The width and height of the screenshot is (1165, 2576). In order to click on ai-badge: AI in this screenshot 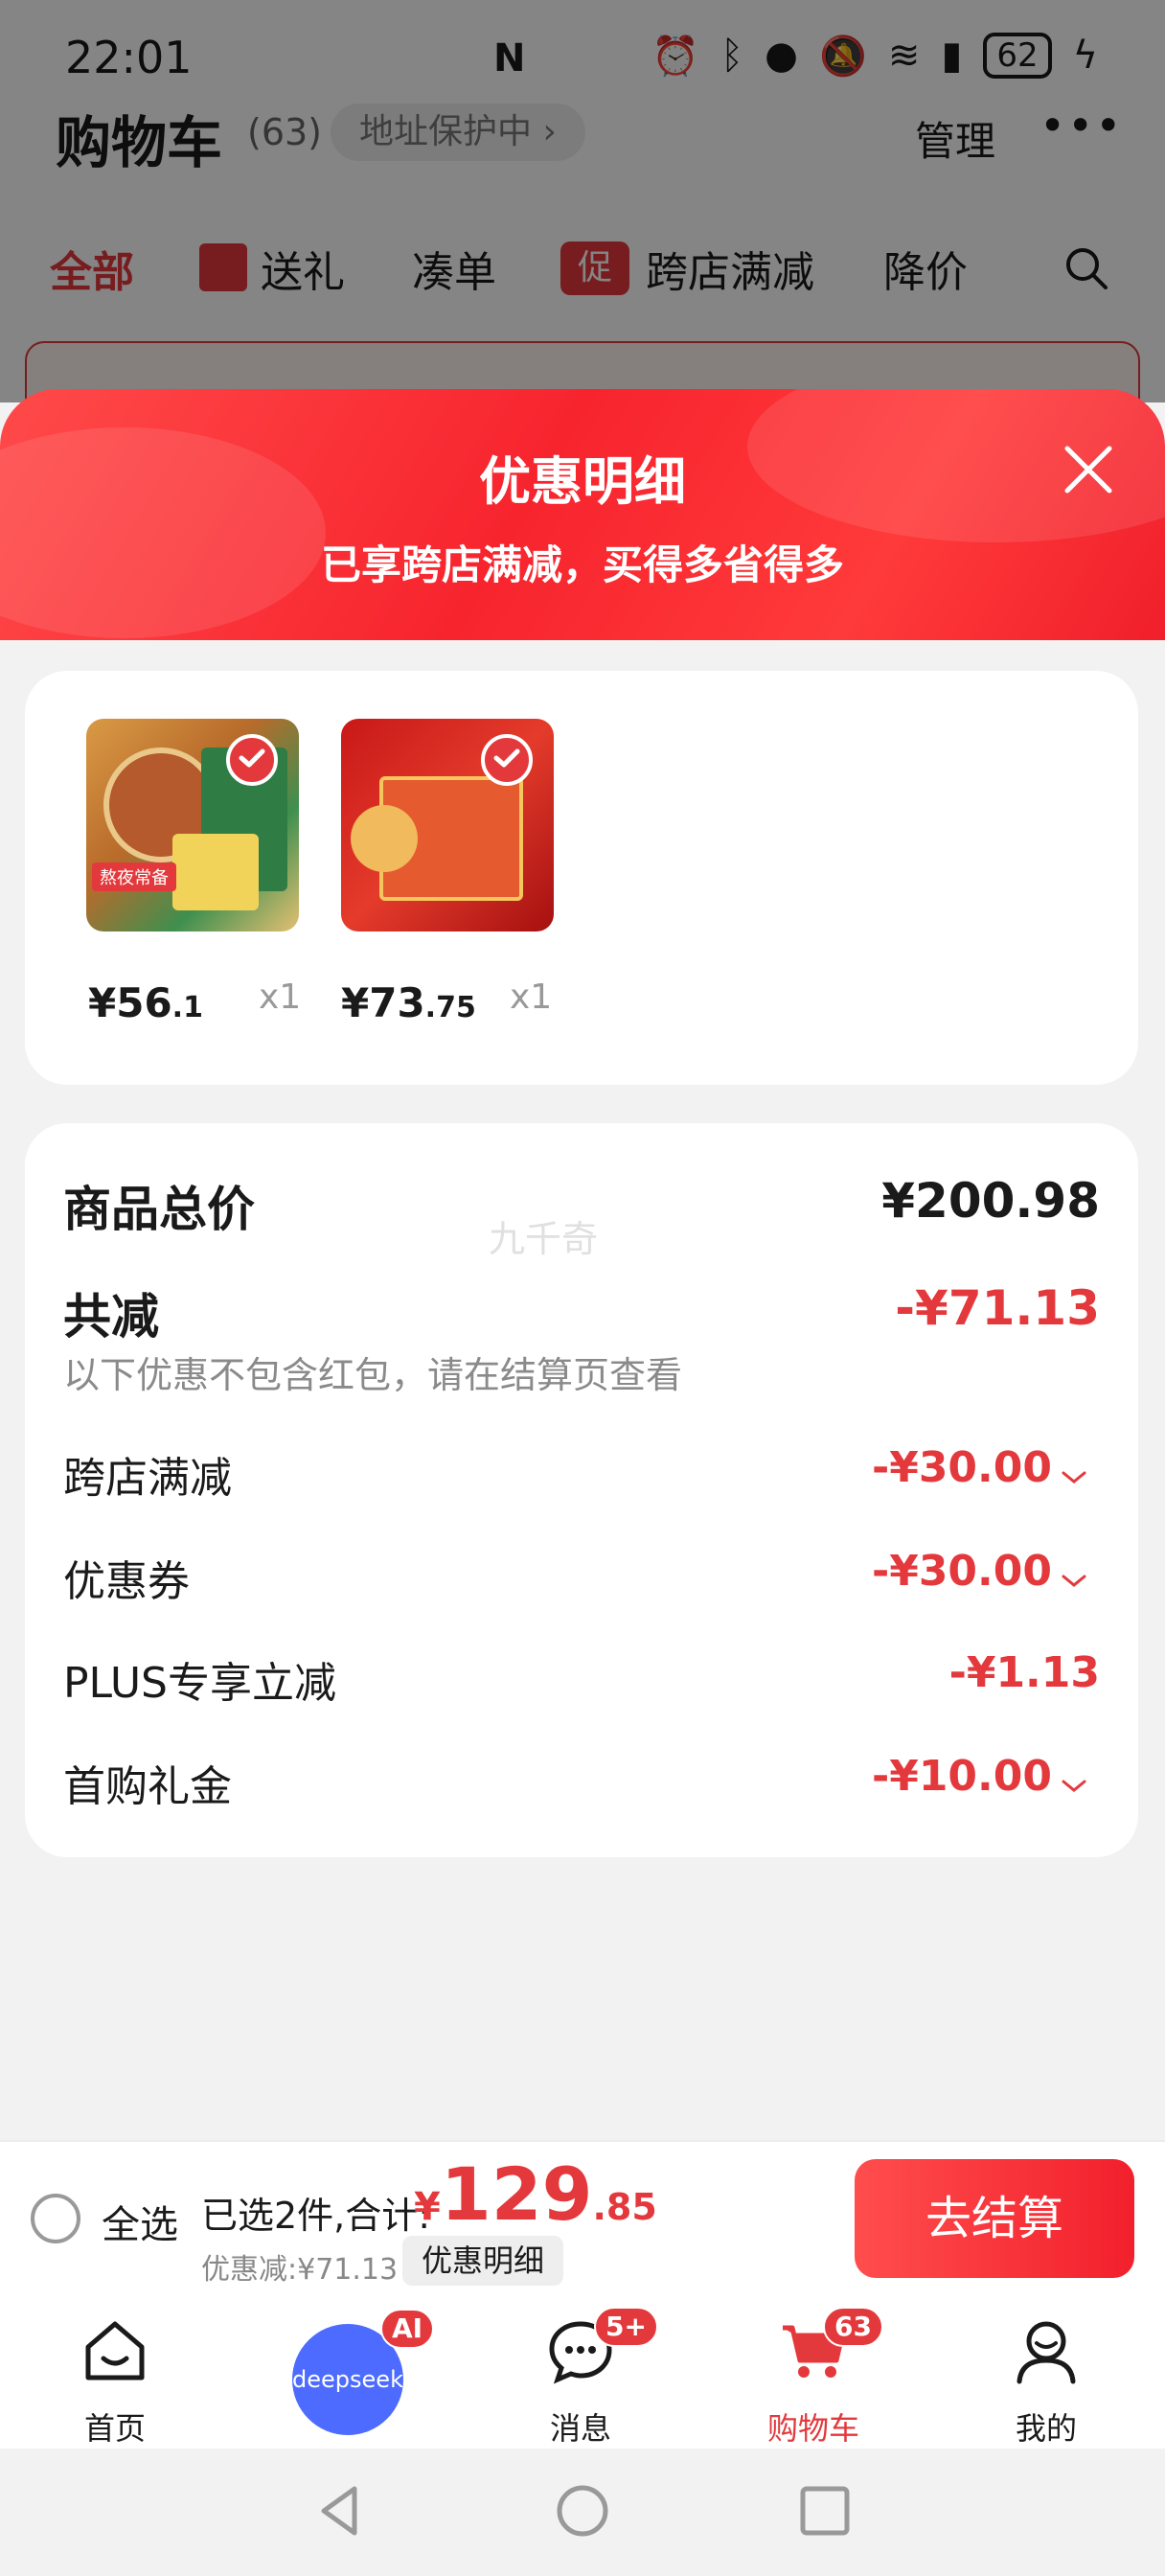, I will do `click(407, 2329)`.